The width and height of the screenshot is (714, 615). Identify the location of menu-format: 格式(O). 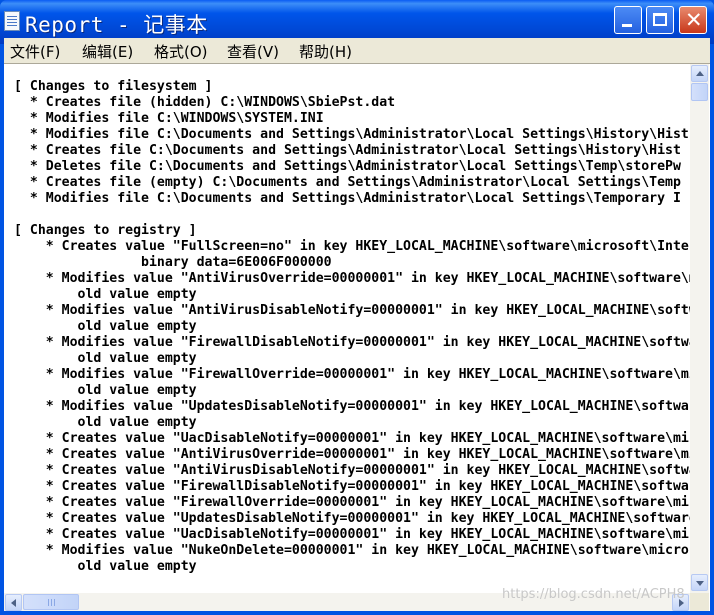
(181, 51).